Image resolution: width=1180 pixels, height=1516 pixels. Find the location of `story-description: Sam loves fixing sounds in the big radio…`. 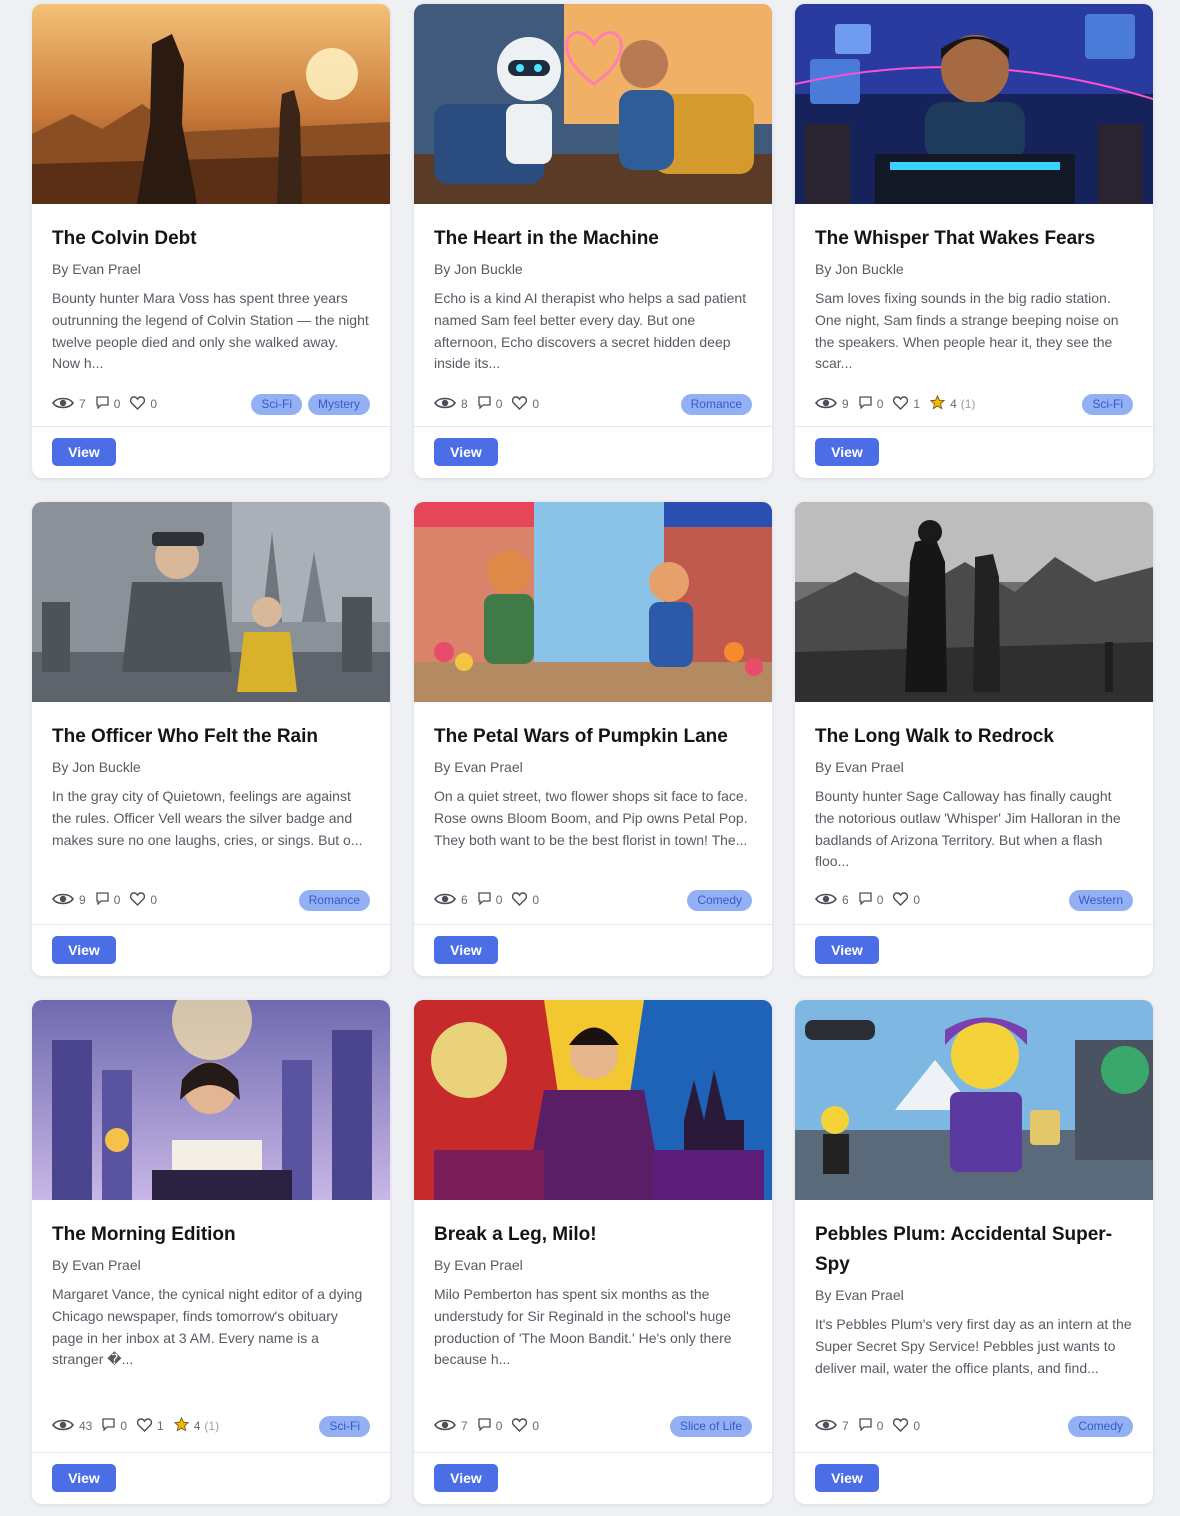

story-description: Sam loves fixing sounds in the big radio… is located at coordinates (967, 331).